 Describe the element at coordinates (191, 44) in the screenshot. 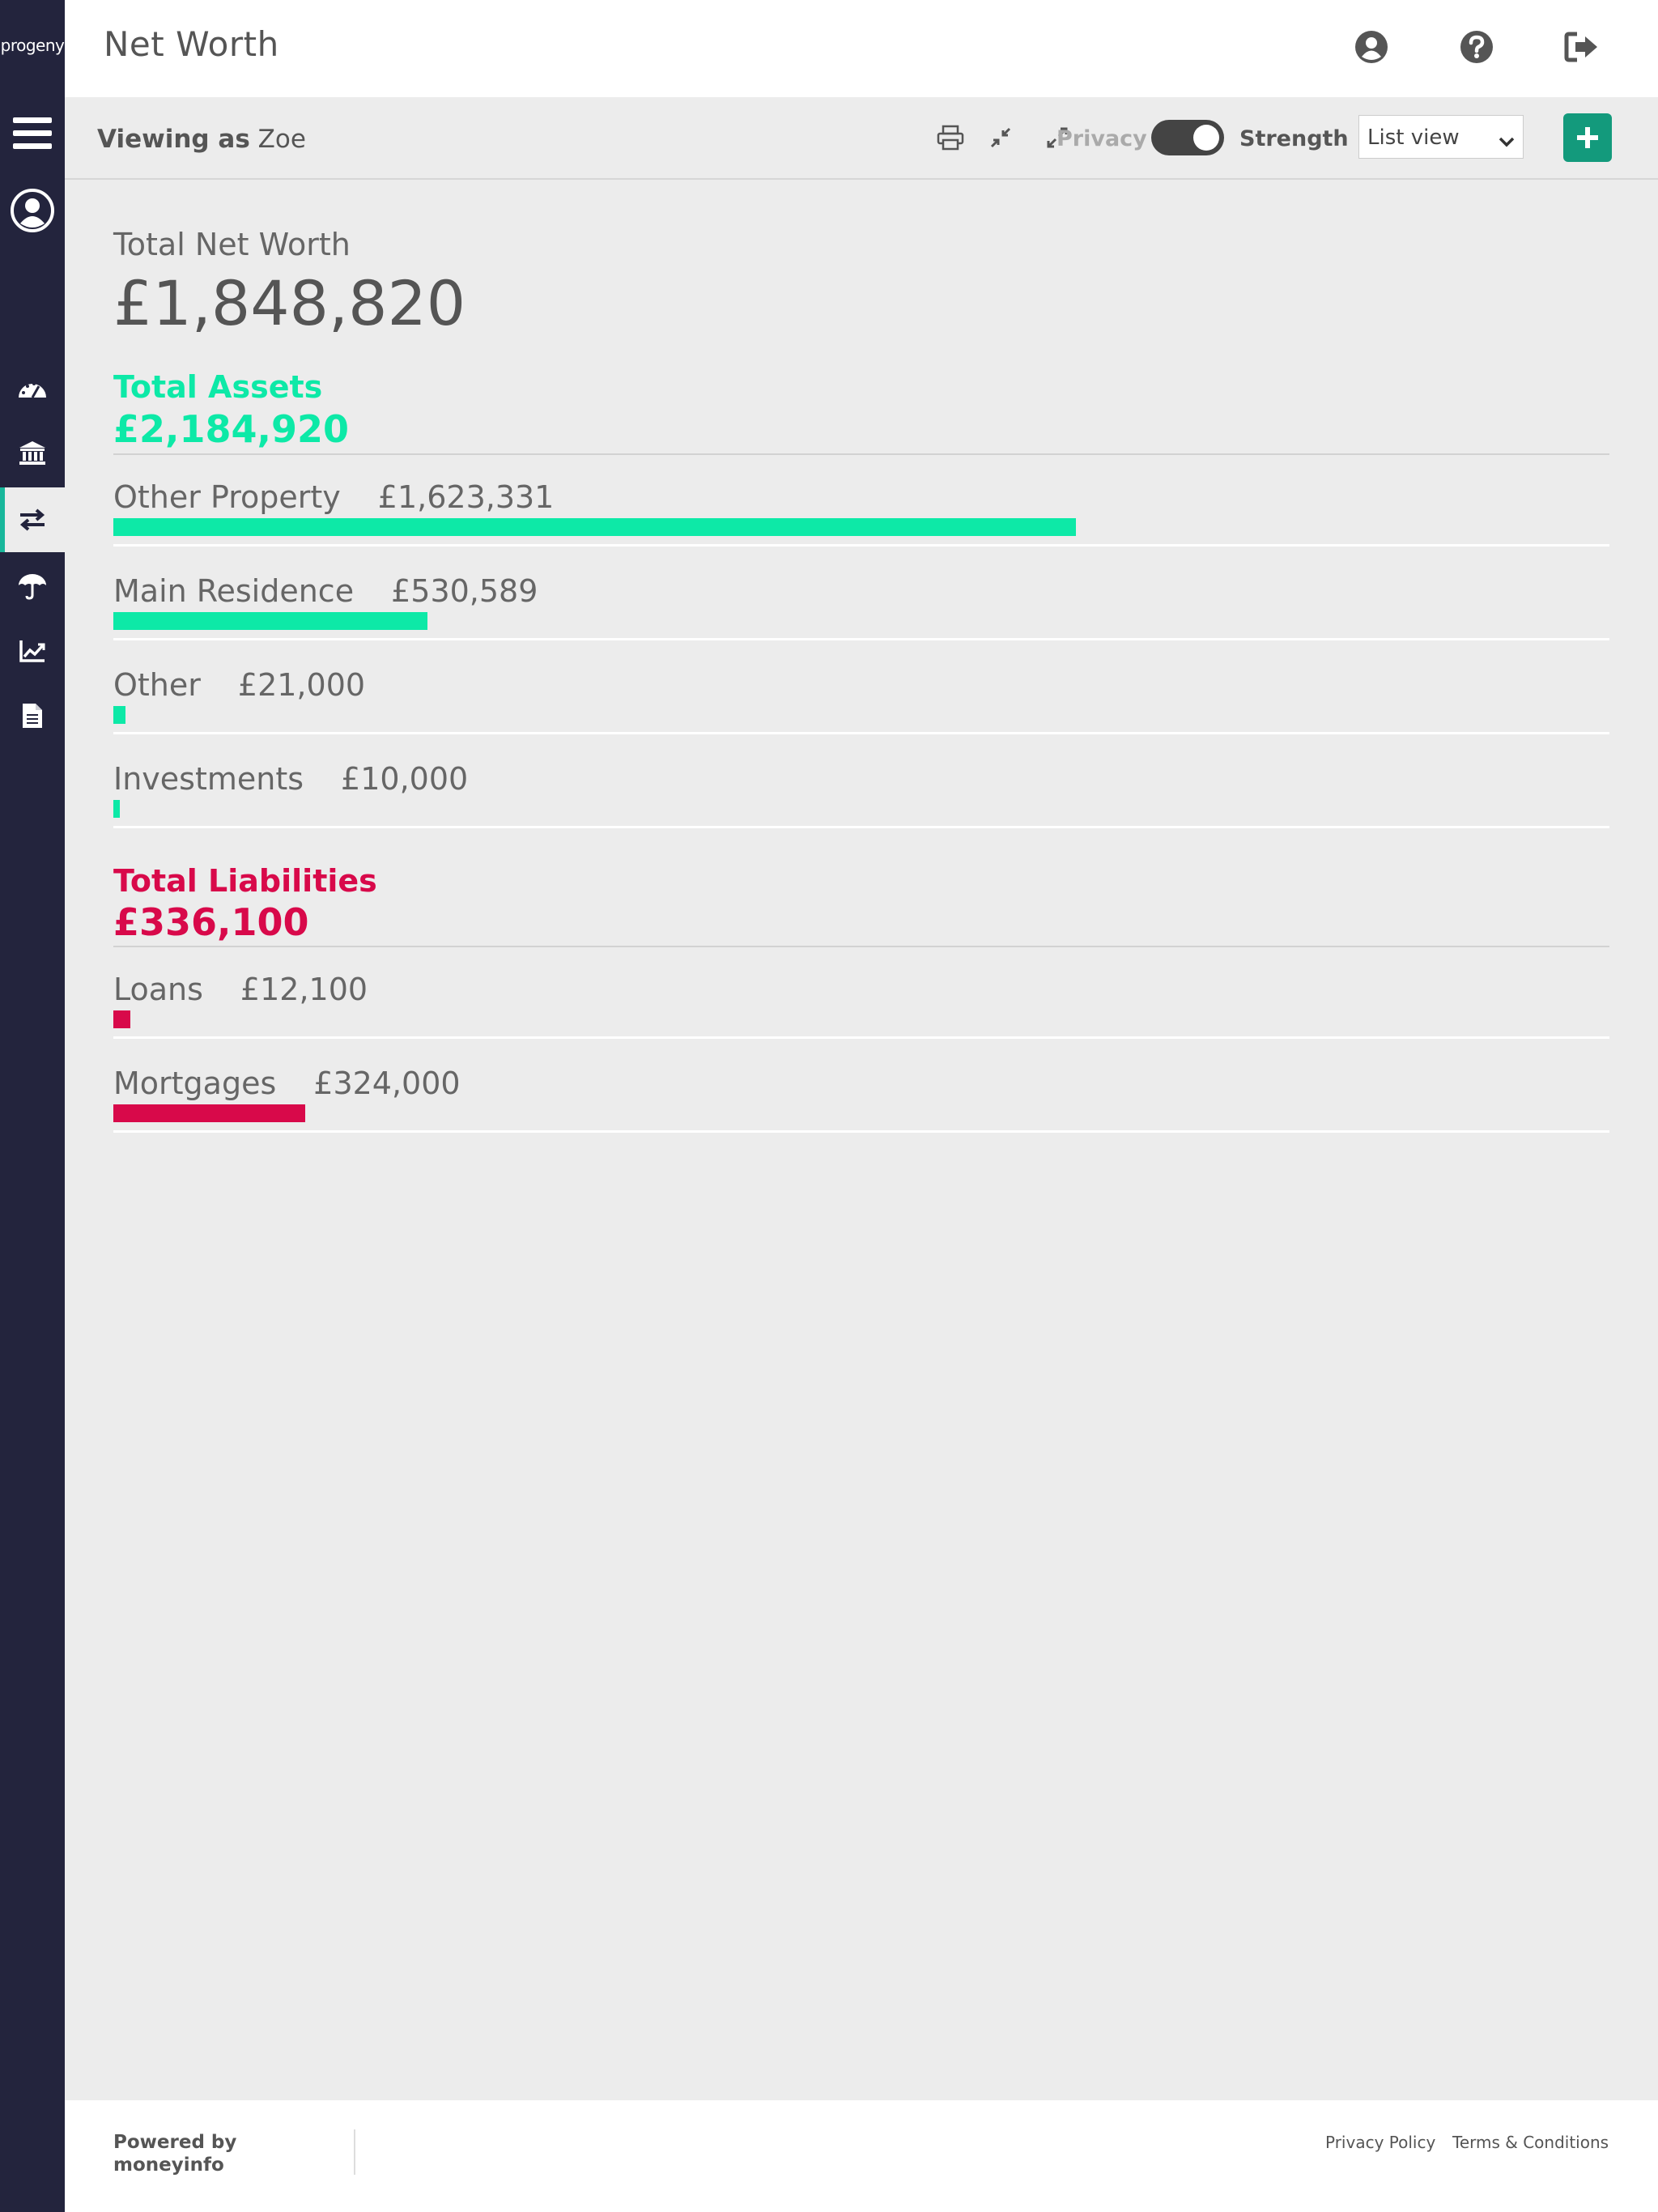

I see `page-title: Net Worth` at that location.